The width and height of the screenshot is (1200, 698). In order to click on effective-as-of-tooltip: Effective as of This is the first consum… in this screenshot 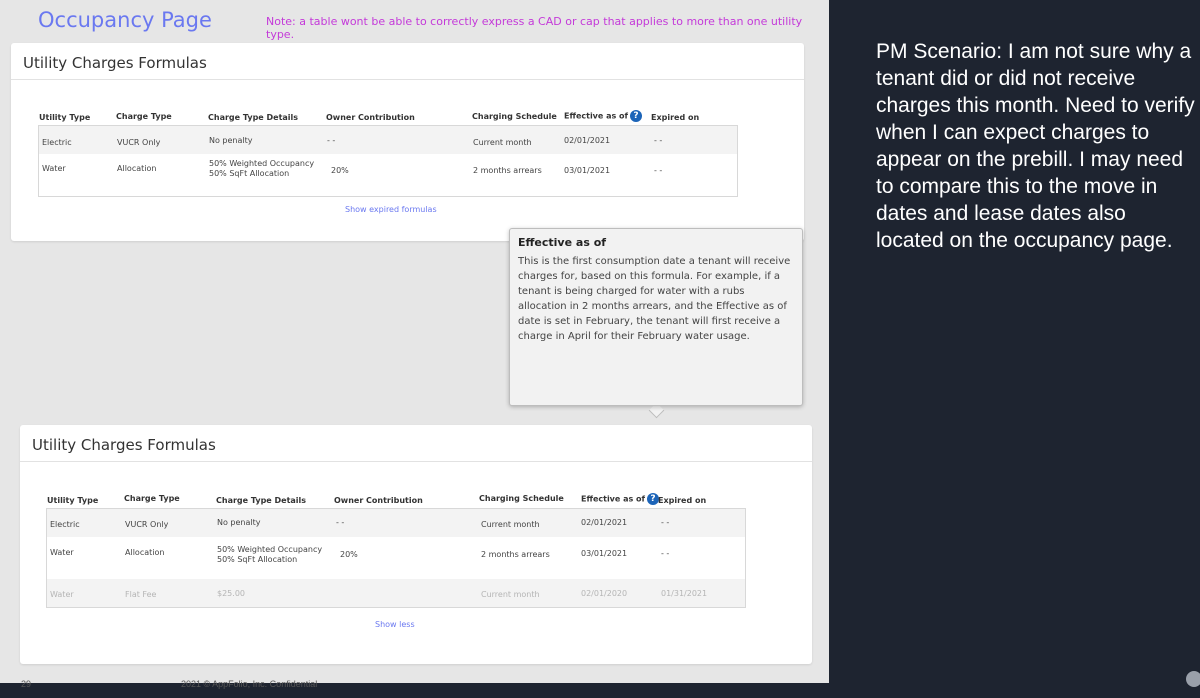, I will do `click(656, 317)`.